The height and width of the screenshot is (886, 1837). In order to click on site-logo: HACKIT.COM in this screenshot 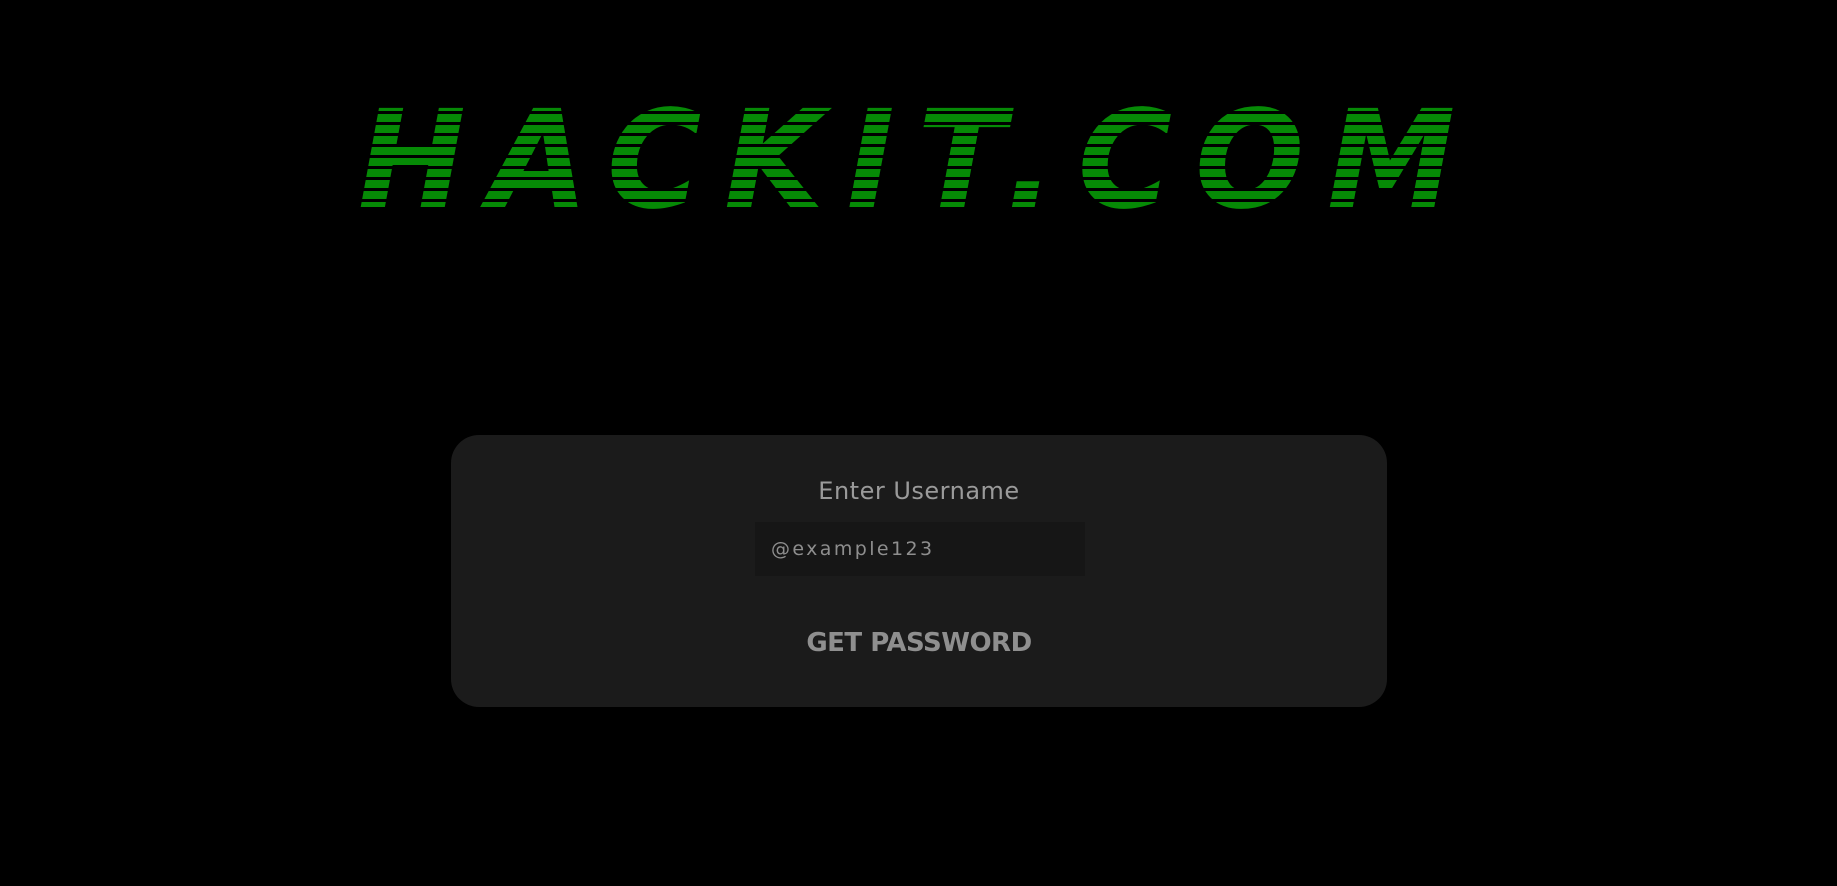, I will do `click(918, 157)`.